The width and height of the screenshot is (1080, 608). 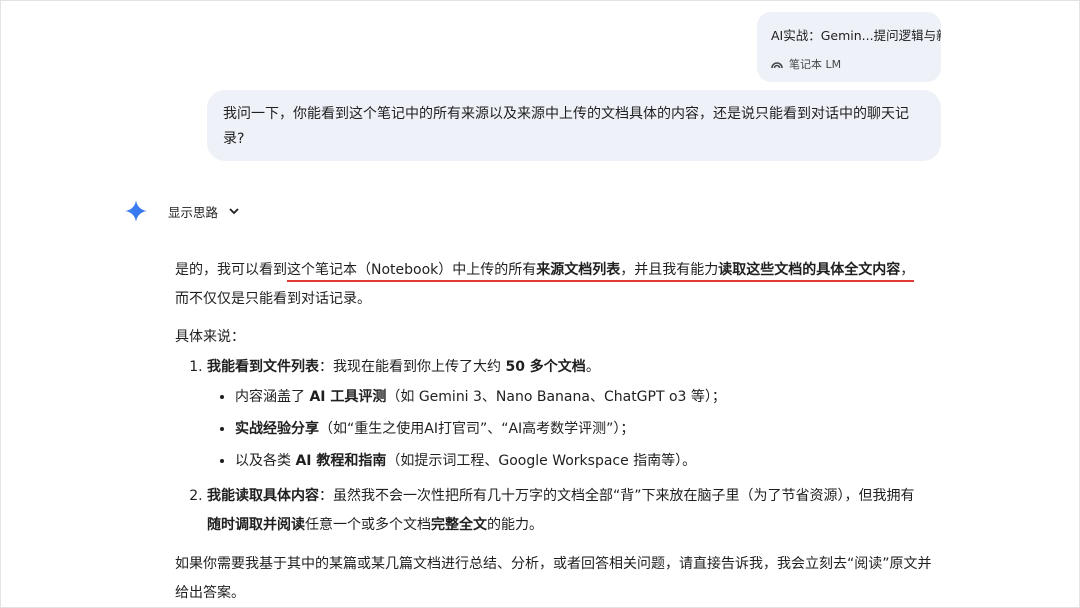 What do you see at coordinates (231, 270) in the screenshot?
I see `answer-text: 是的，我可以看到` at bounding box center [231, 270].